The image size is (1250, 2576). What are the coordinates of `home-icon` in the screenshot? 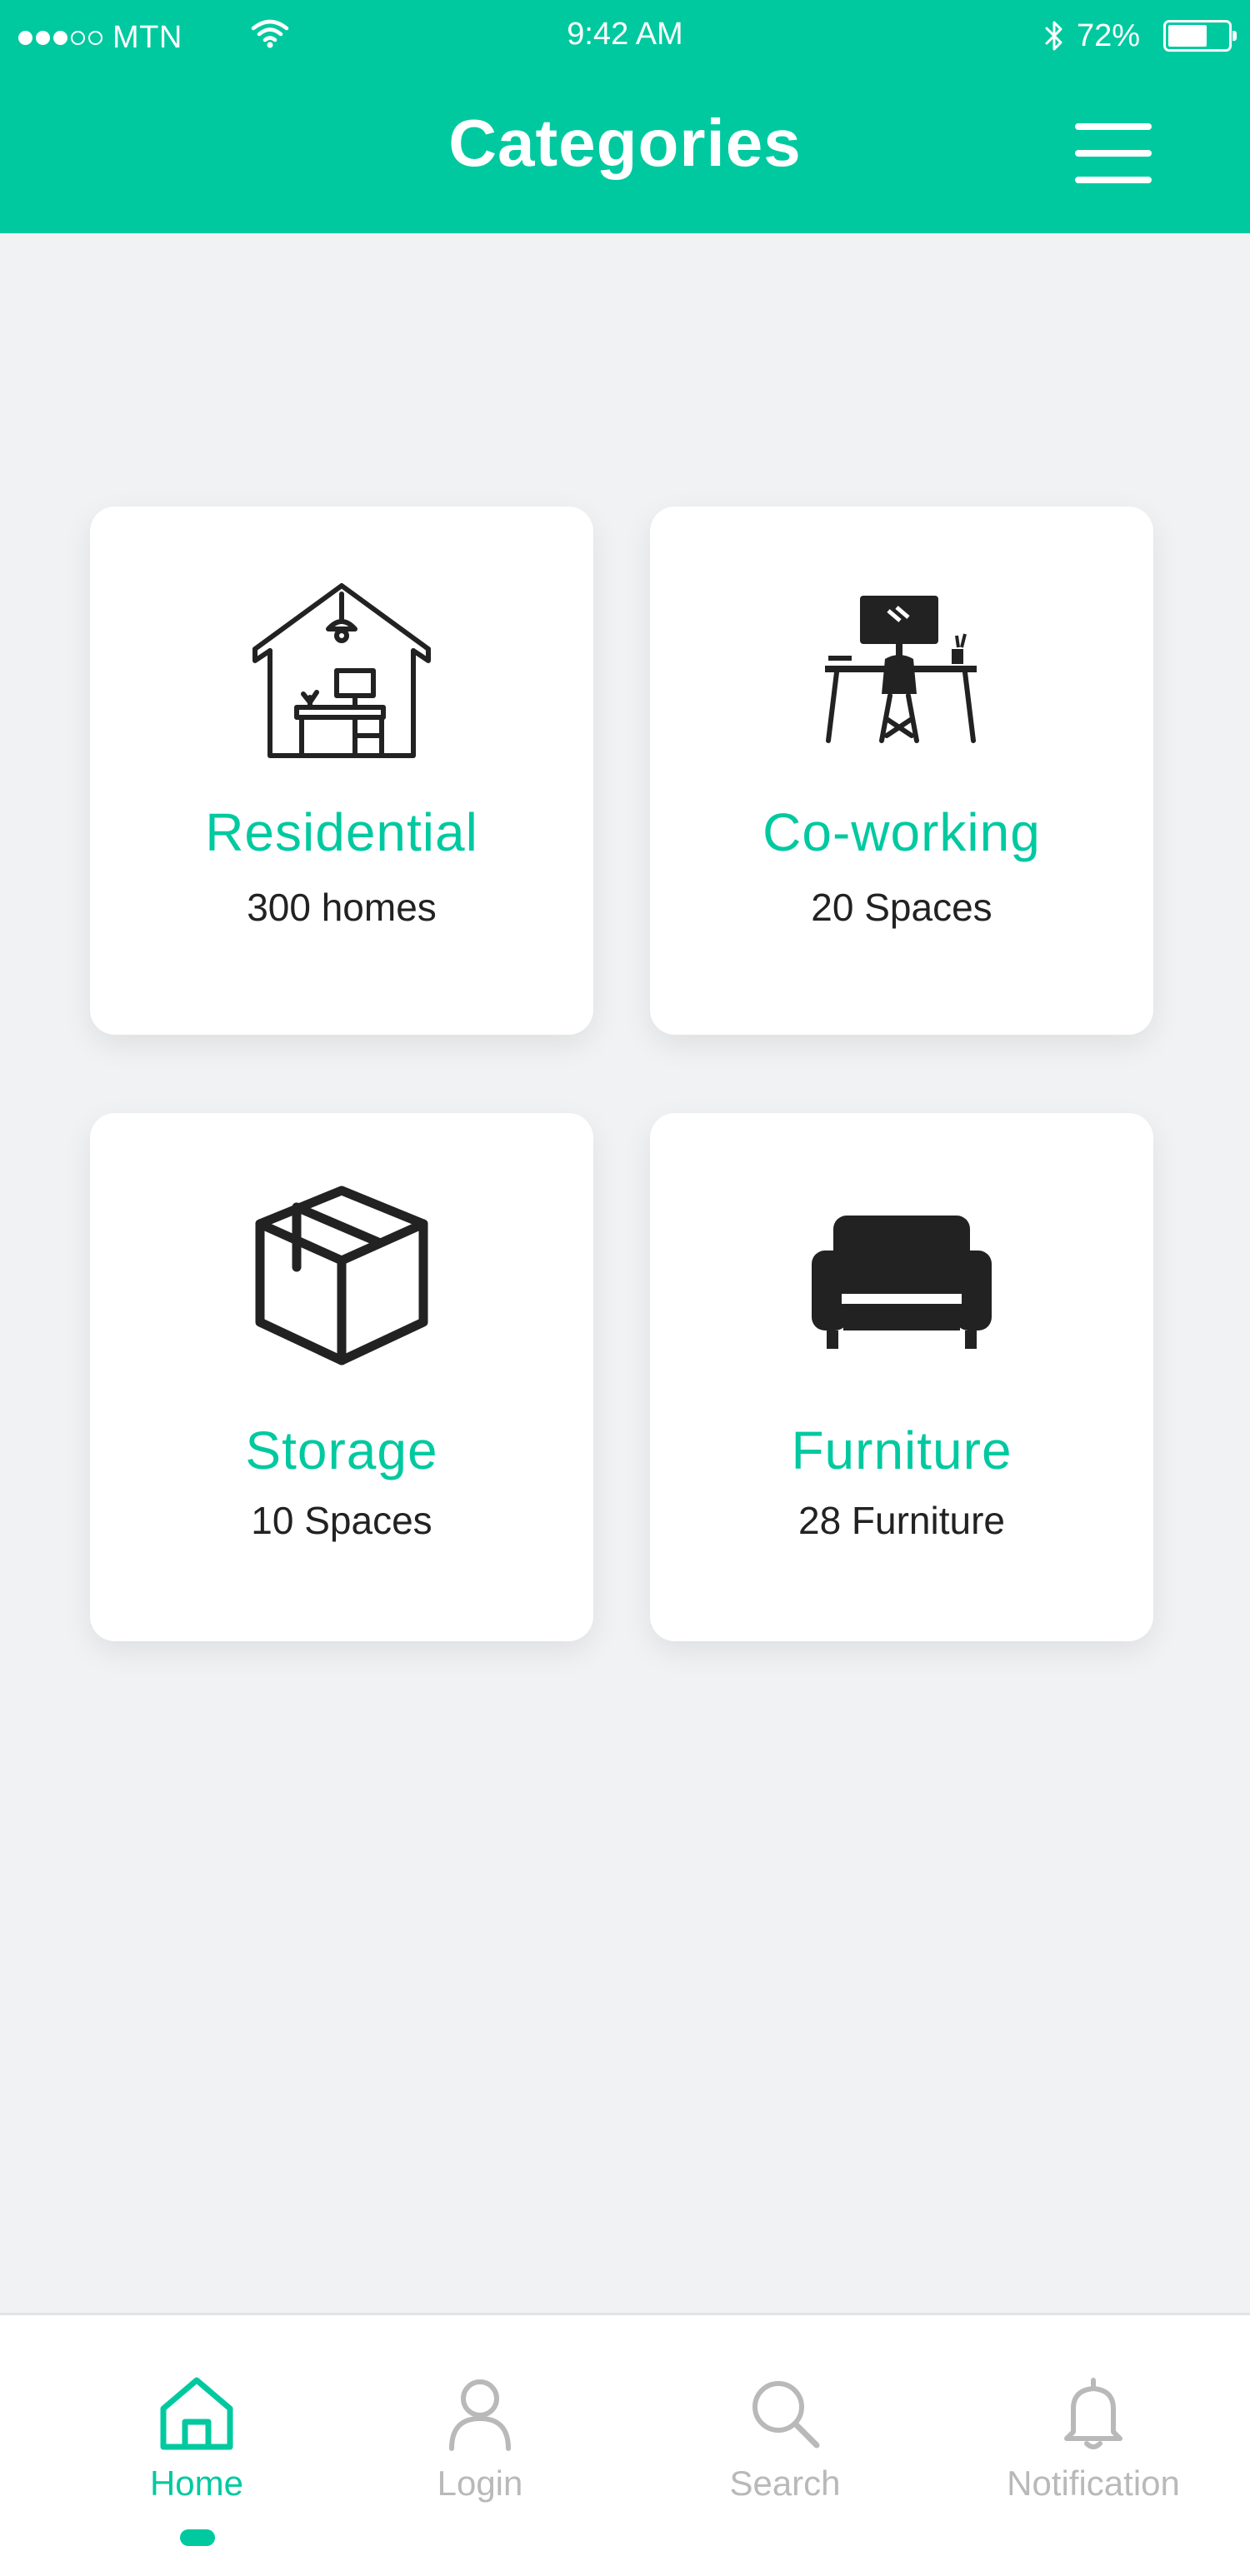 It's located at (196, 2413).